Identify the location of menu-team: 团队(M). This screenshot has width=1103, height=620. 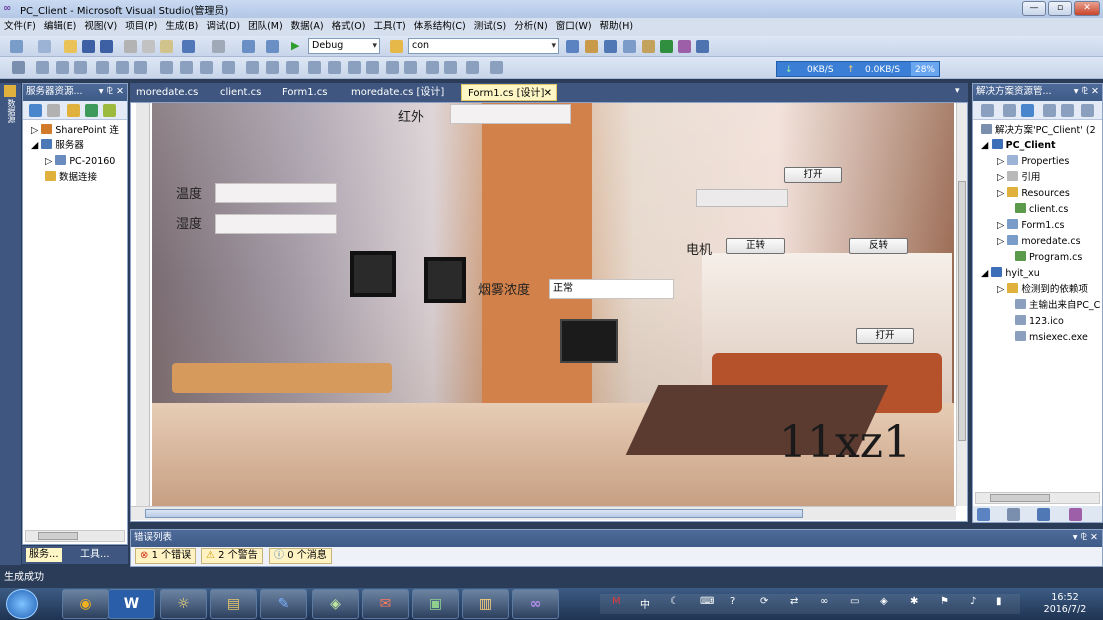
(265, 26).